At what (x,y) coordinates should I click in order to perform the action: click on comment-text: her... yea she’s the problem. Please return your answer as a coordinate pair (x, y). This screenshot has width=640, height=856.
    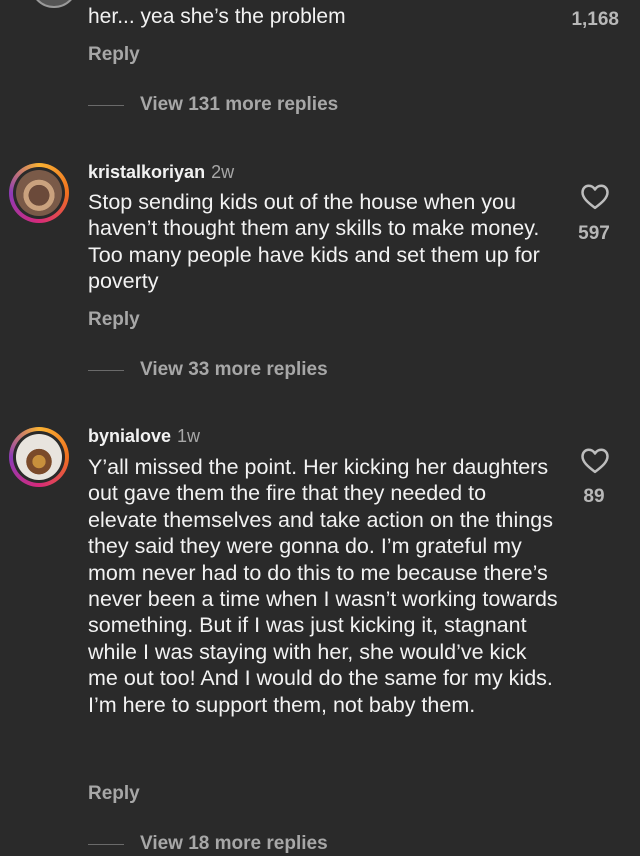
    Looking at the image, I should click on (217, 16).